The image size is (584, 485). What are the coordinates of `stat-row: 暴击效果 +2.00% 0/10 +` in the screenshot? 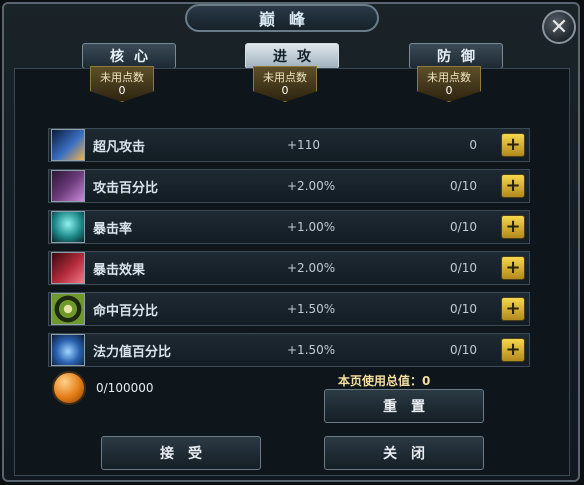 It's located at (289, 268).